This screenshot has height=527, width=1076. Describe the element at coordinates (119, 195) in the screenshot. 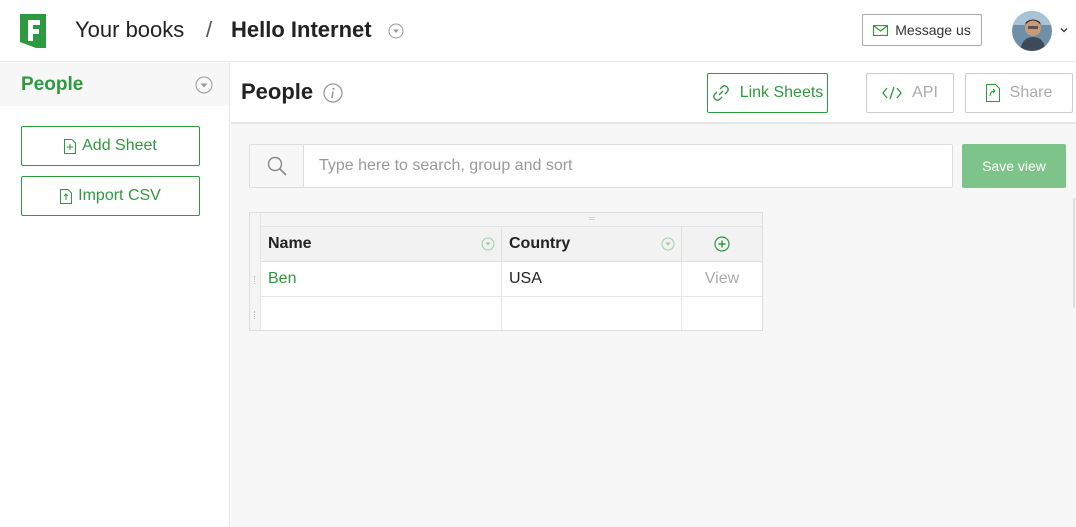

I see `import-csv-label: Import CSV` at that location.